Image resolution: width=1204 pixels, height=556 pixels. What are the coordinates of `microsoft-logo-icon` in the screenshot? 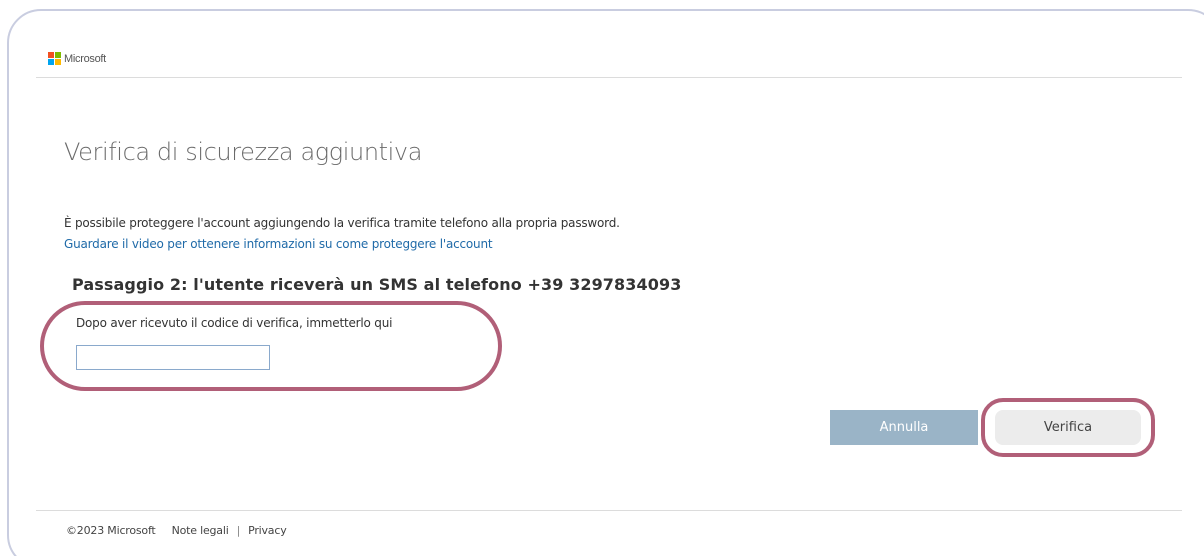 It's located at (54, 58).